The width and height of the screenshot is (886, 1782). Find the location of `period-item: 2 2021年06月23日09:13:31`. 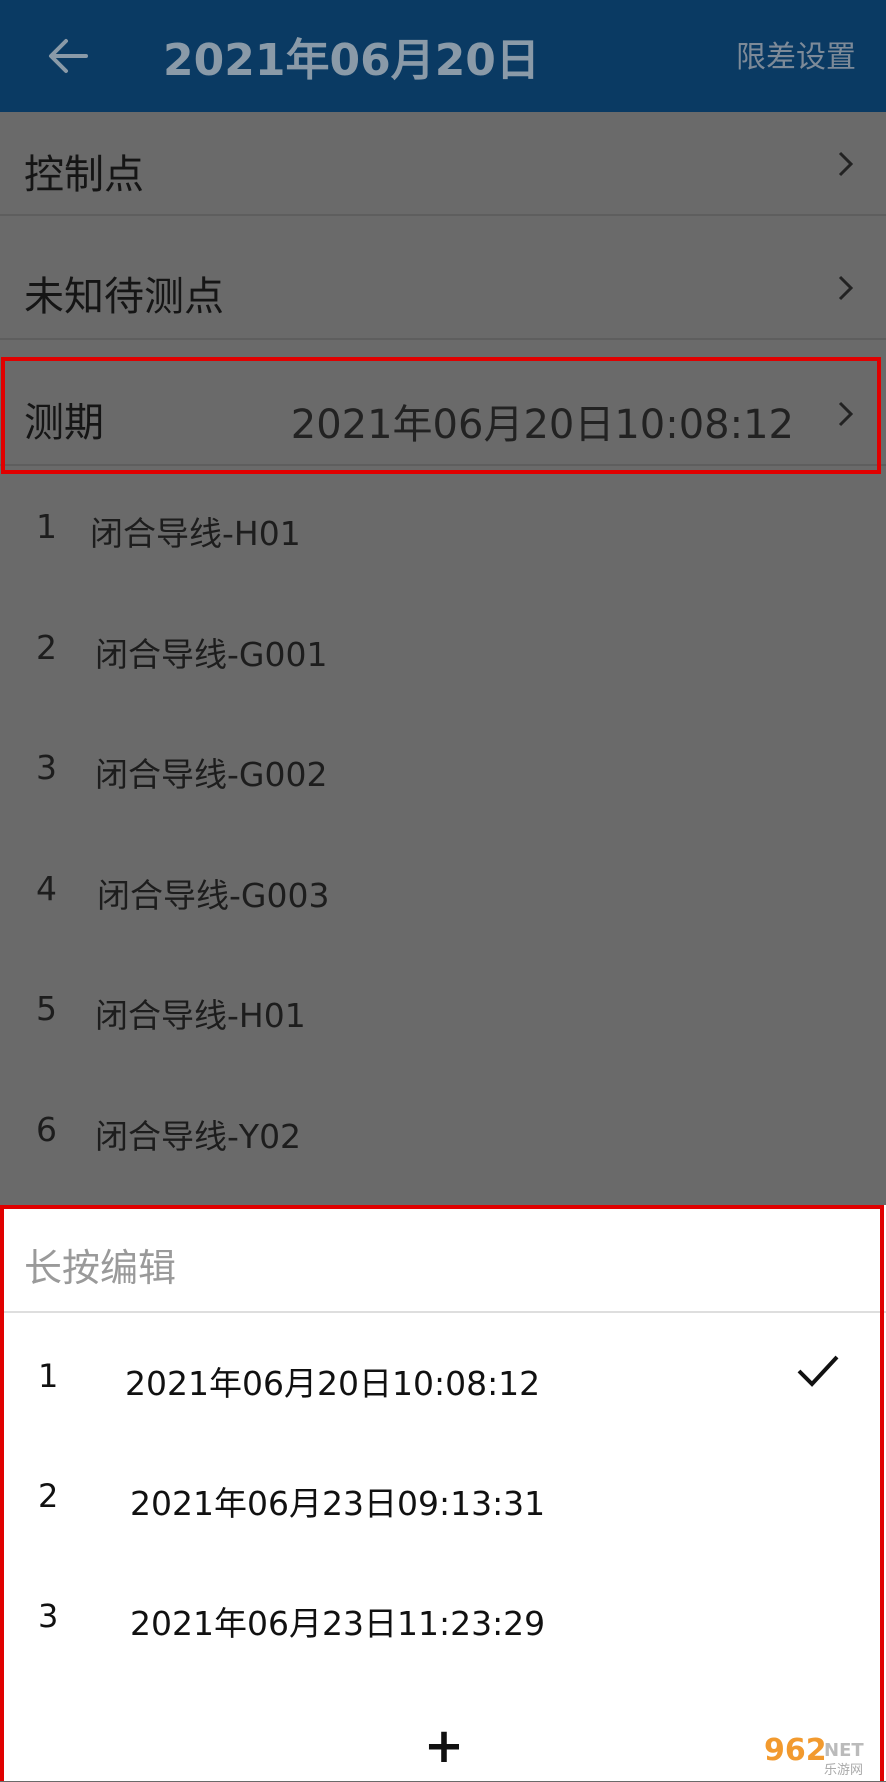

period-item: 2 2021年06月23日09:13:31 is located at coordinates (443, 1493).